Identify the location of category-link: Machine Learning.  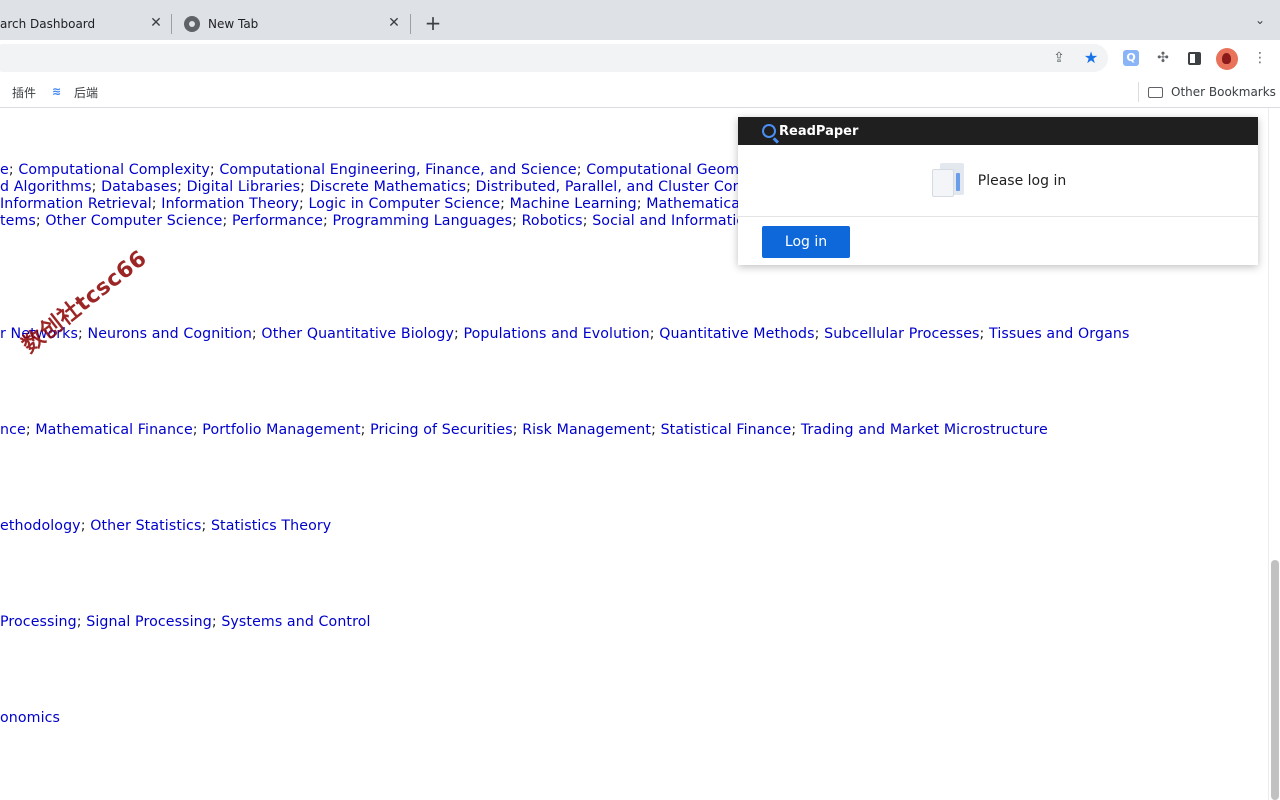
(573, 204).